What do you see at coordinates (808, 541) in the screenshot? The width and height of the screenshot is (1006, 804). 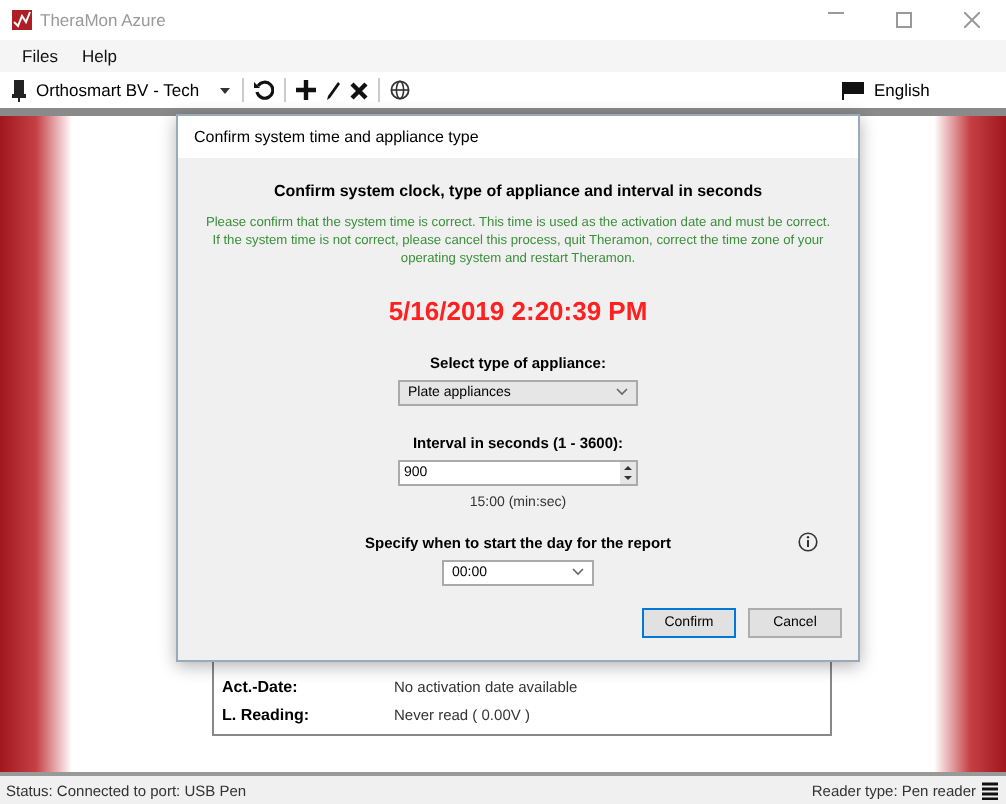 I see `info-icon` at bounding box center [808, 541].